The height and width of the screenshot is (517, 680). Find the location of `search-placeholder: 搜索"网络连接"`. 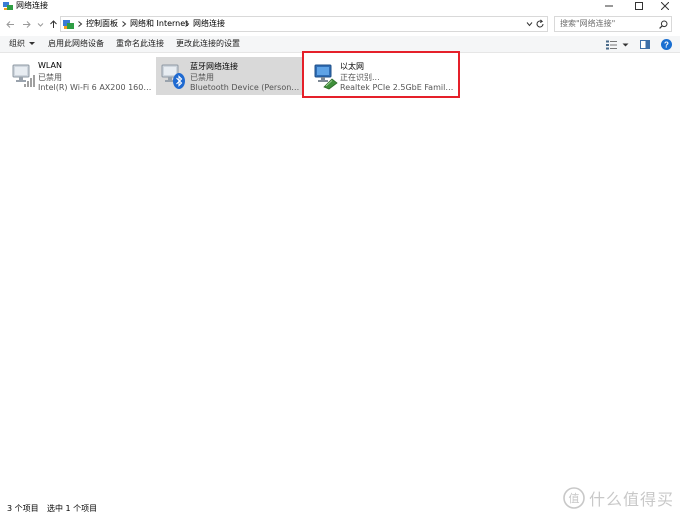

search-placeholder: 搜索"网络连接" is located at coordinates (588, 23).